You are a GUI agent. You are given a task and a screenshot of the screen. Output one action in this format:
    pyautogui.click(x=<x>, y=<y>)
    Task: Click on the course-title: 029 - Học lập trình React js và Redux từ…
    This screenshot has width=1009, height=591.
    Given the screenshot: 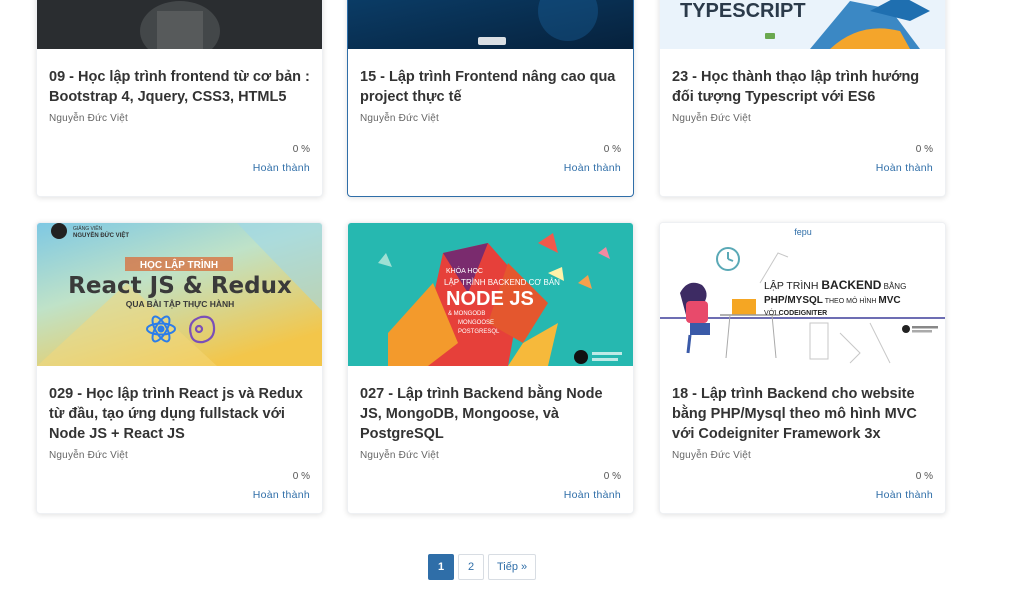 What is the action you would take?
    pyautogui.click(x=179, y=414)
    